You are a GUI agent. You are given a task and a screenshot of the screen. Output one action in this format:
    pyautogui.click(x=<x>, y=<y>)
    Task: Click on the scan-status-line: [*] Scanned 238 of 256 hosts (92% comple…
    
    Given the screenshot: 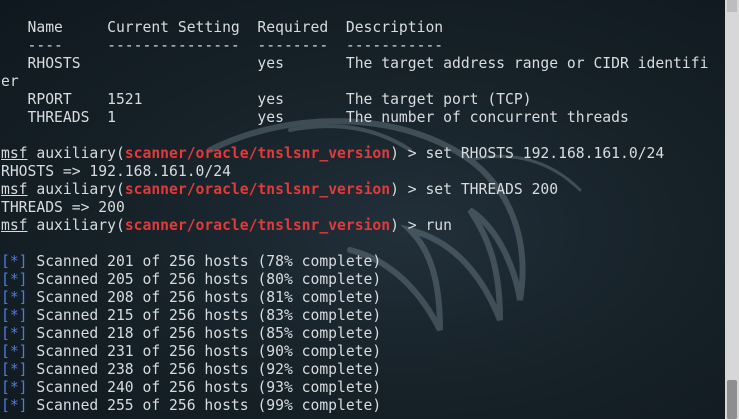 What is the action you would take?
    pyautogui.click(x=362, y=370)
    